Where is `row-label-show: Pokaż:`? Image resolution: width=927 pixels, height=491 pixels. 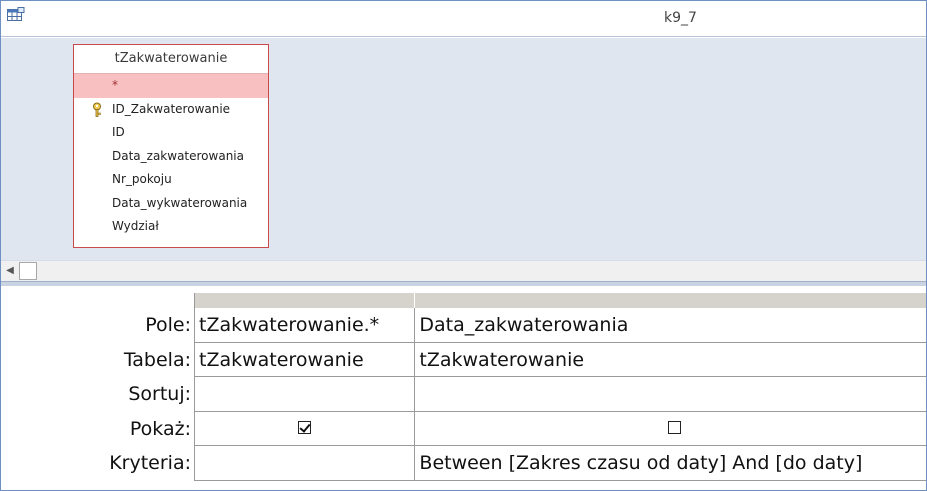
row-label-show: Pokaż: is located at coordinates (160, 428).